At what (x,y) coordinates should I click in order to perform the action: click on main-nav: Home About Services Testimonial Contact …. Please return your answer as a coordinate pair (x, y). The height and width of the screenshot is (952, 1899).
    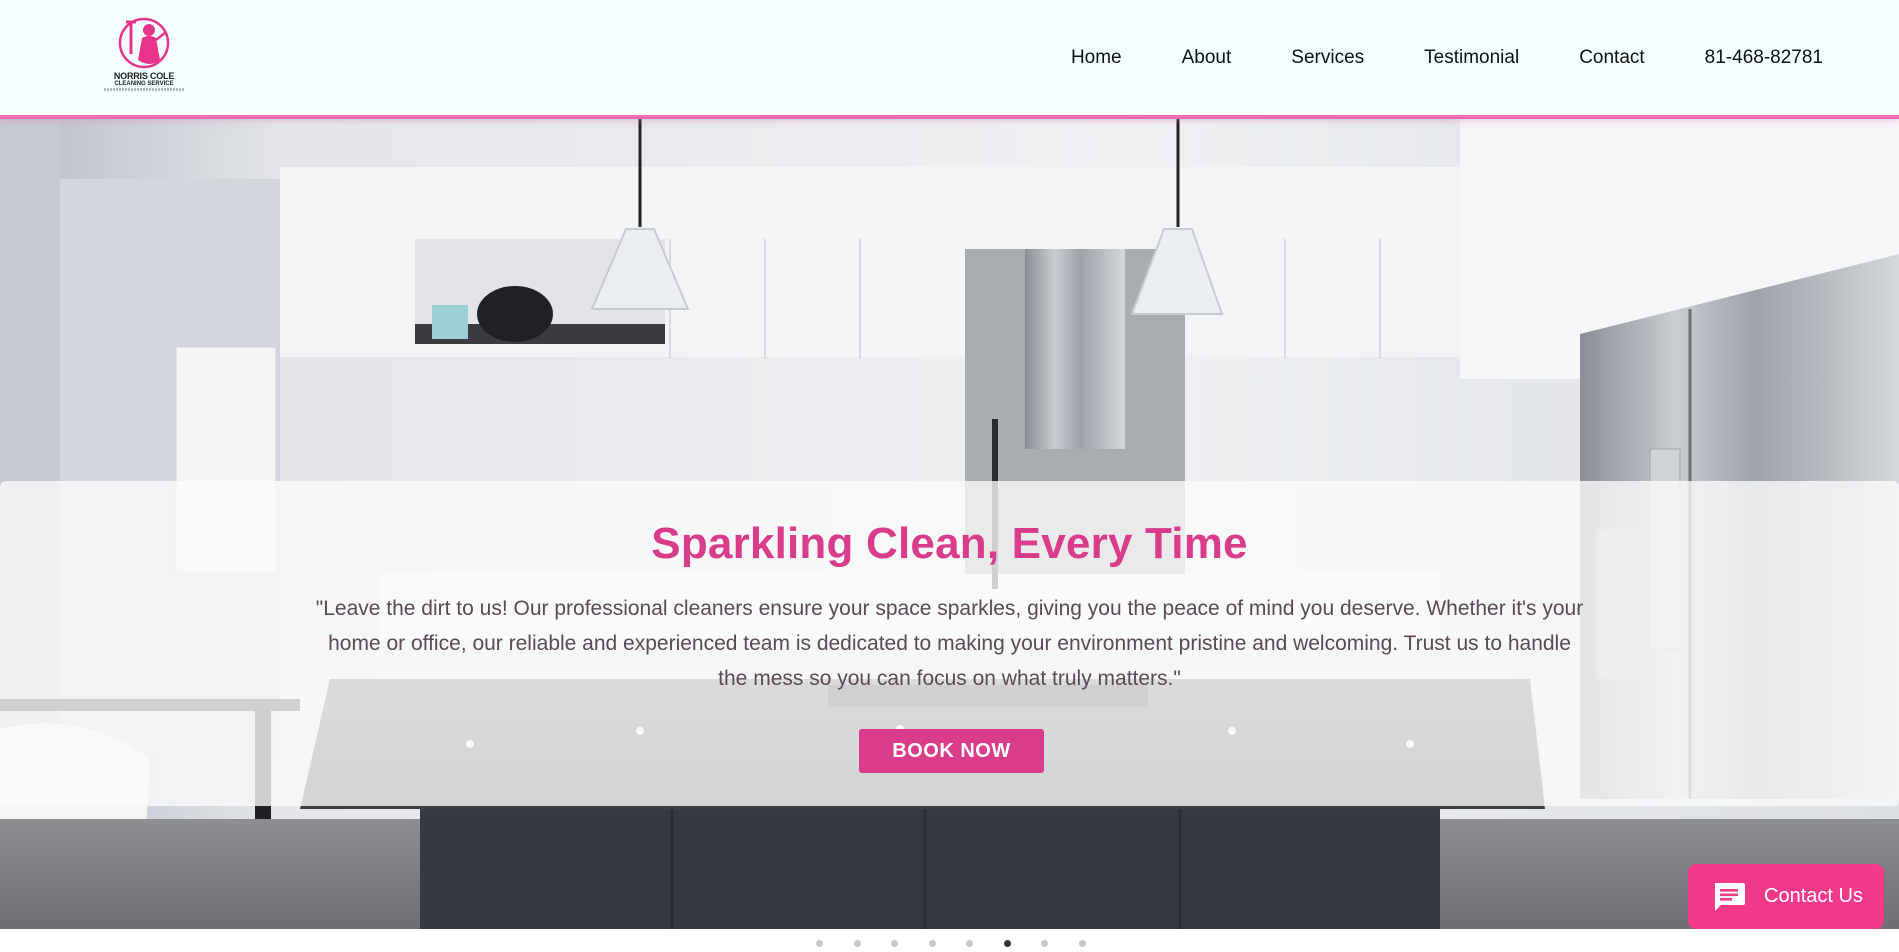
    Looking at the image, I should click on (1417, 58).